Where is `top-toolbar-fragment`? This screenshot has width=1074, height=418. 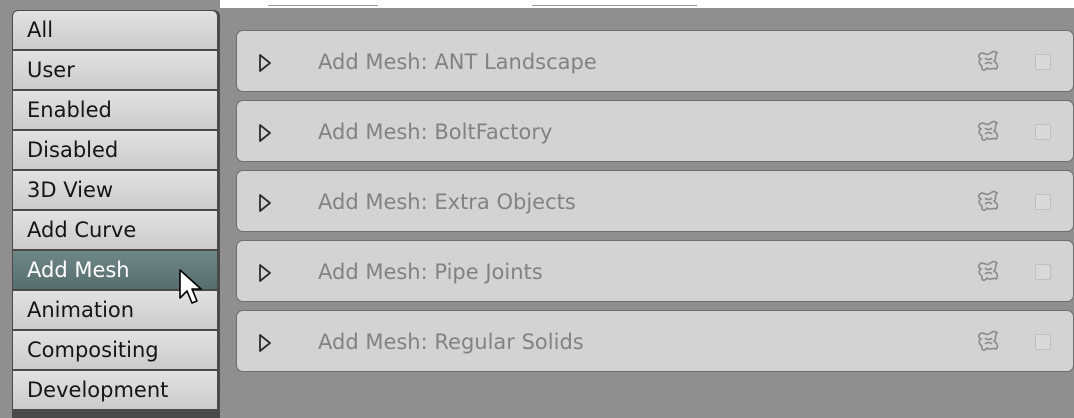
top-toolbar-fragment is located at coordinates (647, 4).